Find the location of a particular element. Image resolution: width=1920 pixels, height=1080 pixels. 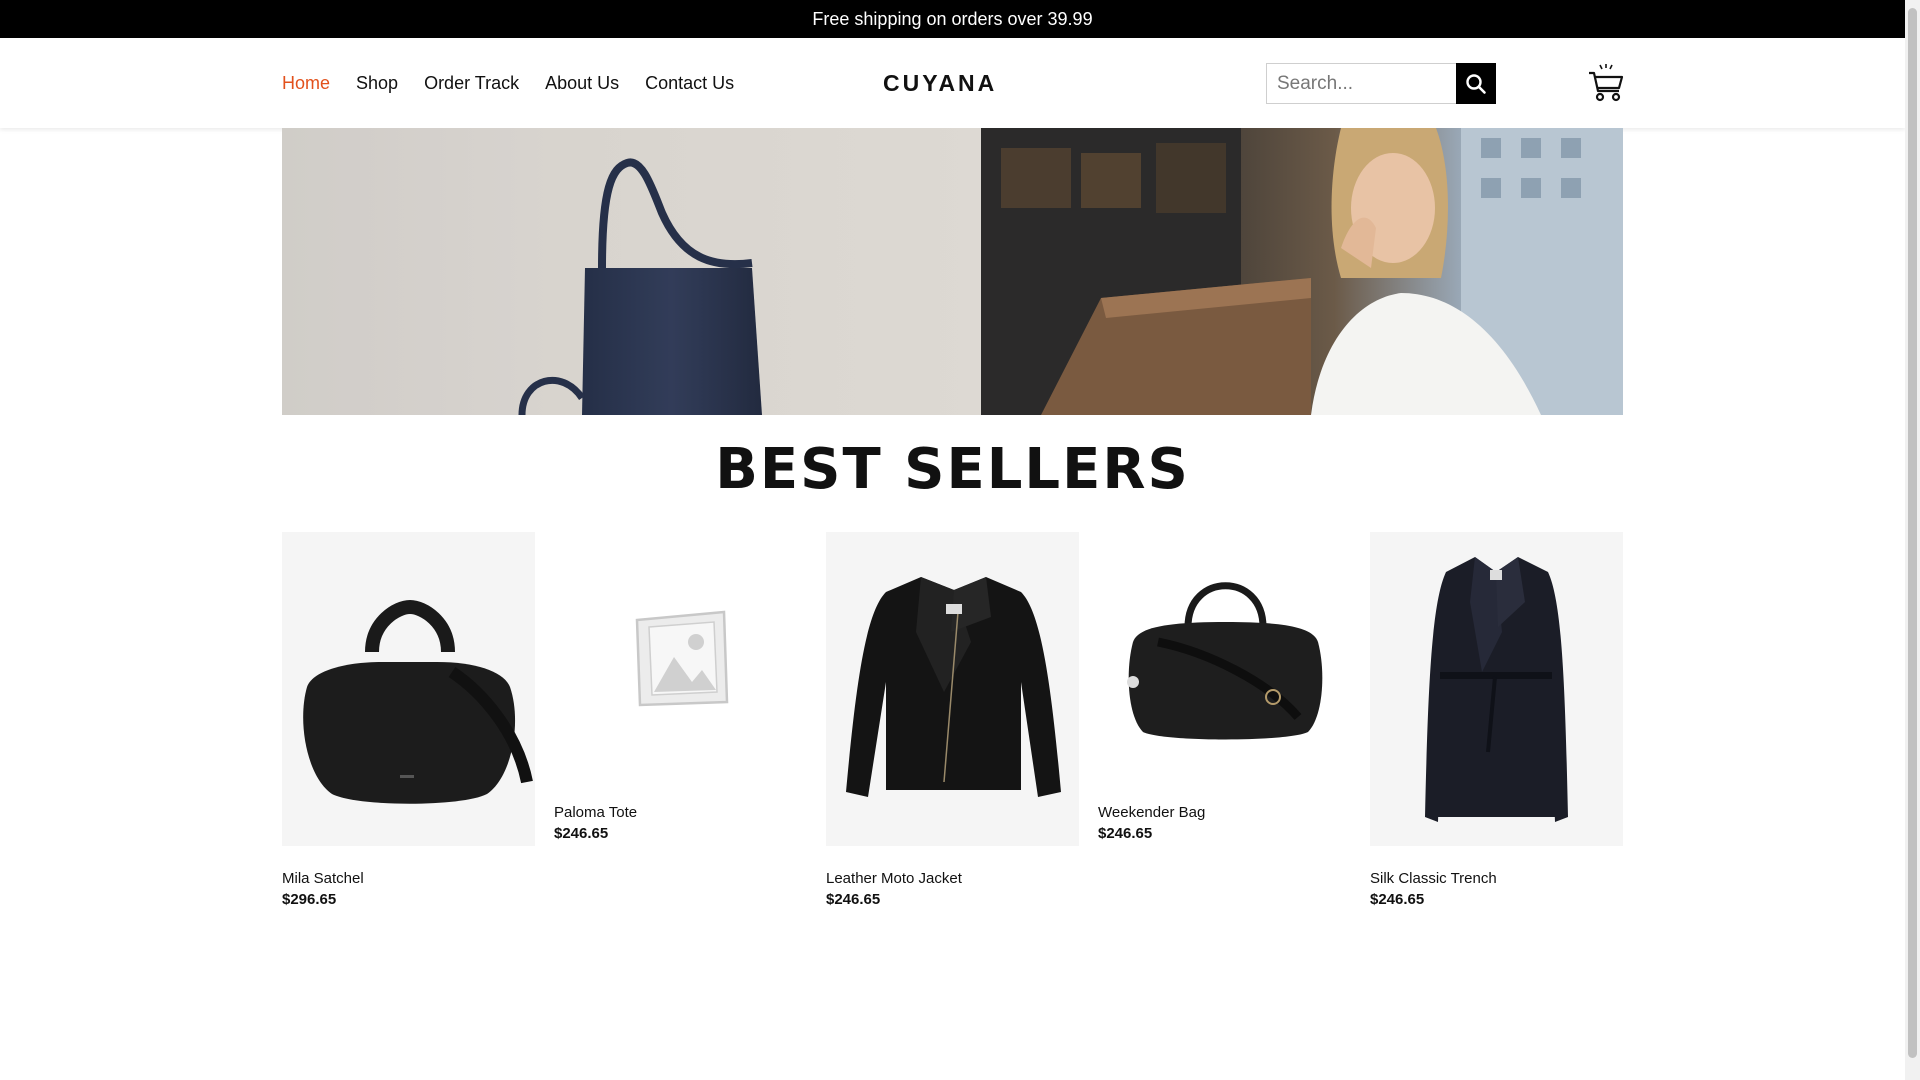

shopping-cart-icon is located at coordinates (1606, 83).